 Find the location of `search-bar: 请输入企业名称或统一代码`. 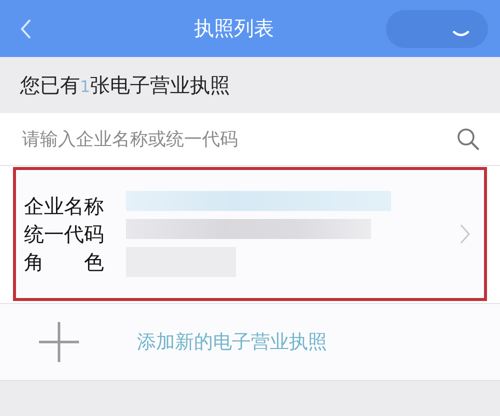

search-bar: 请输入企业名称或统一代码 is located at coordinates (250, 139).